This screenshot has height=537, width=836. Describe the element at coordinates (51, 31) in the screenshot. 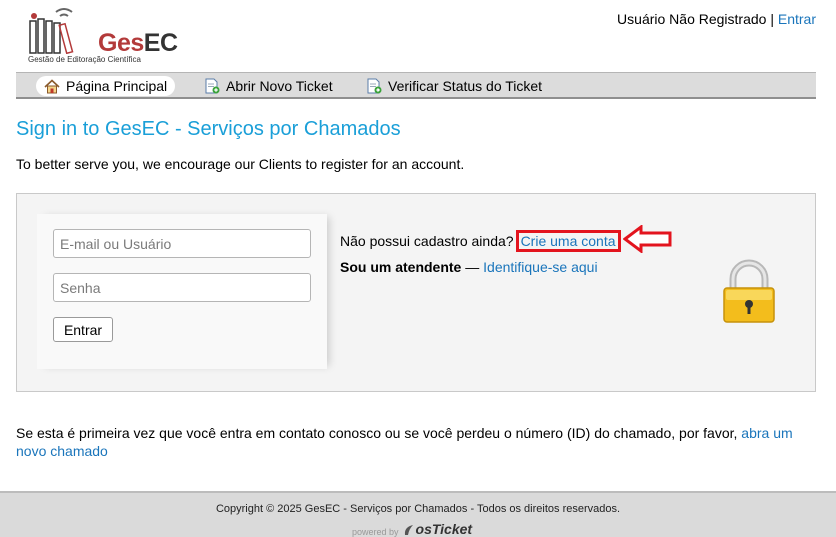

I see `books-logo-icon` at that location.